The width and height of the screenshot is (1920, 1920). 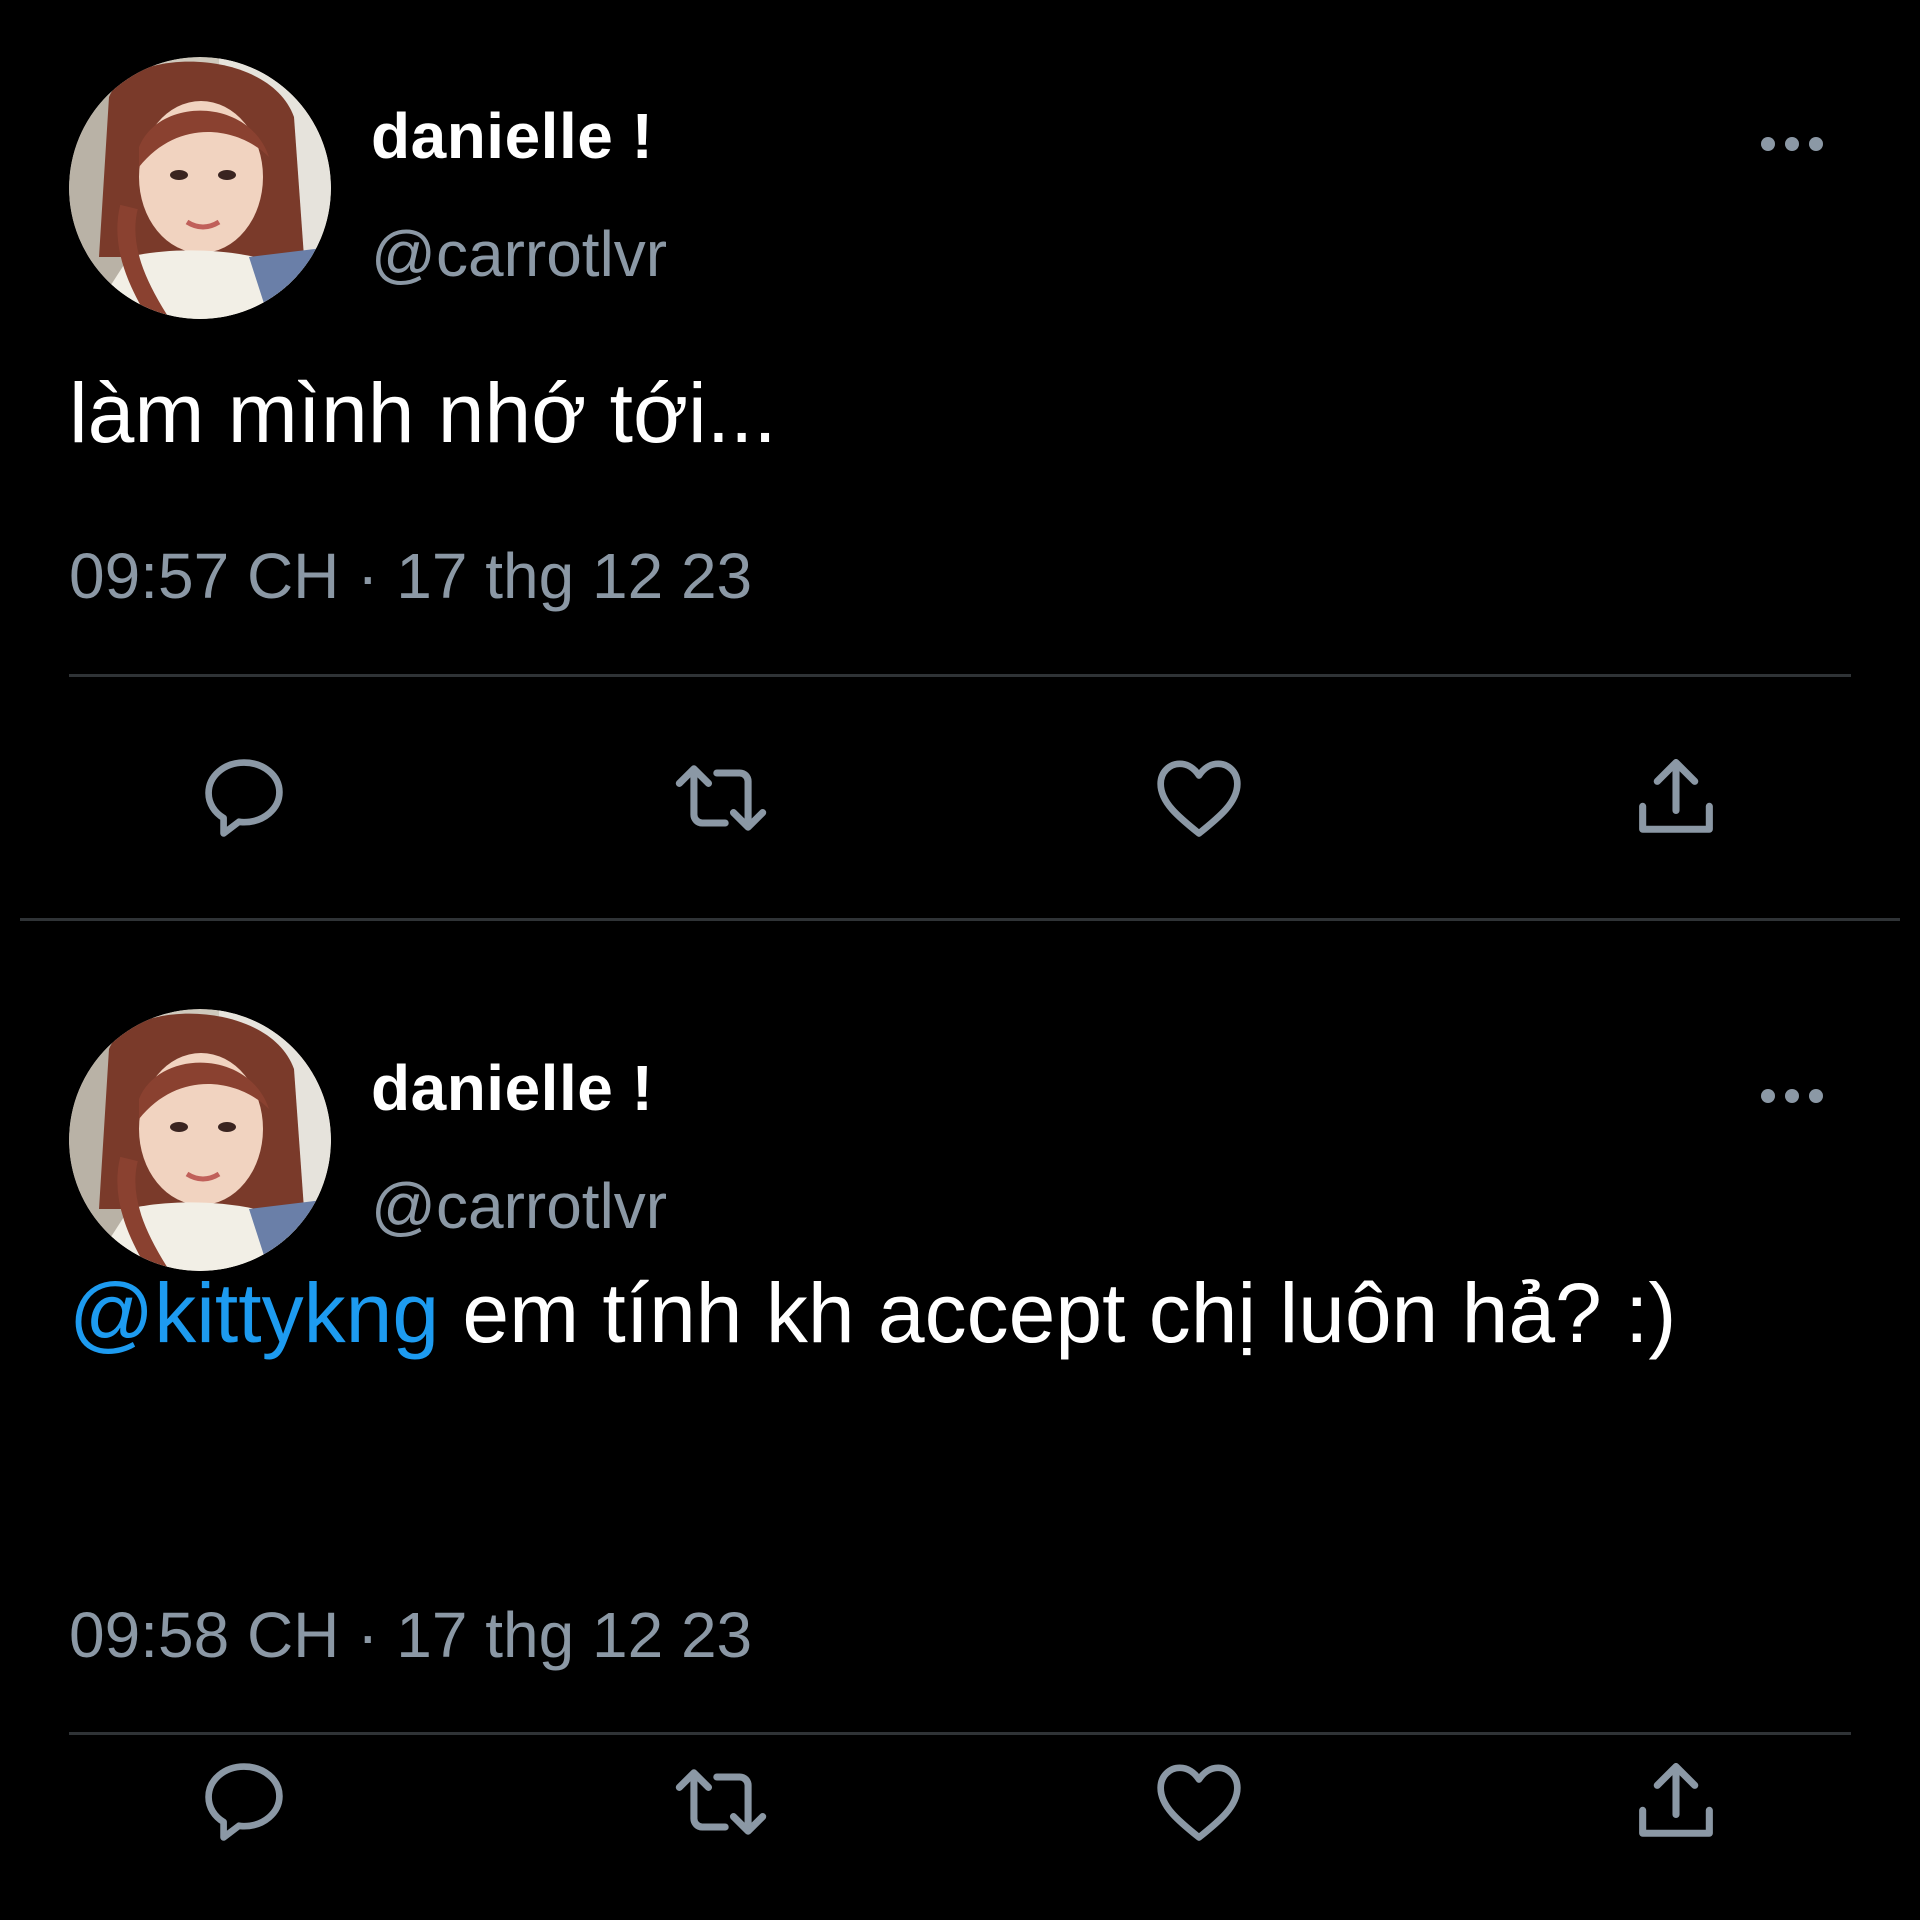 What do you see at coordinates (204, 1635) in the screenshot?
I see `tweet-time: 09:58 CH` at bounding box center [204, 1635].